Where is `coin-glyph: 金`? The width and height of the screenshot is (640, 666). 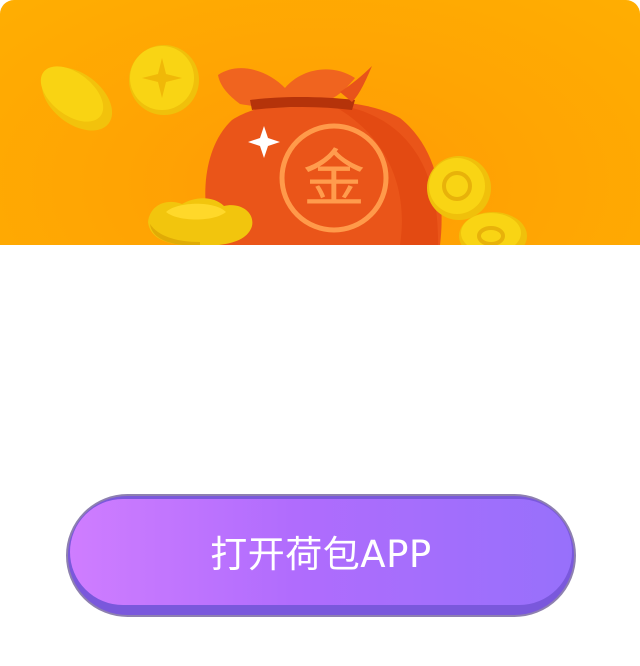 coin-glyph: 金 is located at coordinates (334, 178).